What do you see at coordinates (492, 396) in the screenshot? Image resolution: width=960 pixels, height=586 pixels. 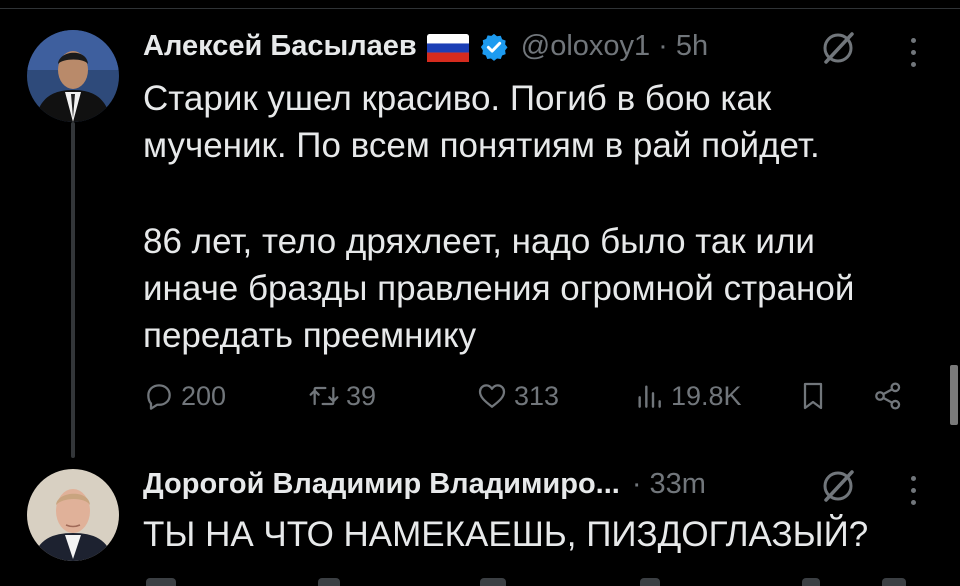 I see `heart-icon` at bounding box center [492, 396].